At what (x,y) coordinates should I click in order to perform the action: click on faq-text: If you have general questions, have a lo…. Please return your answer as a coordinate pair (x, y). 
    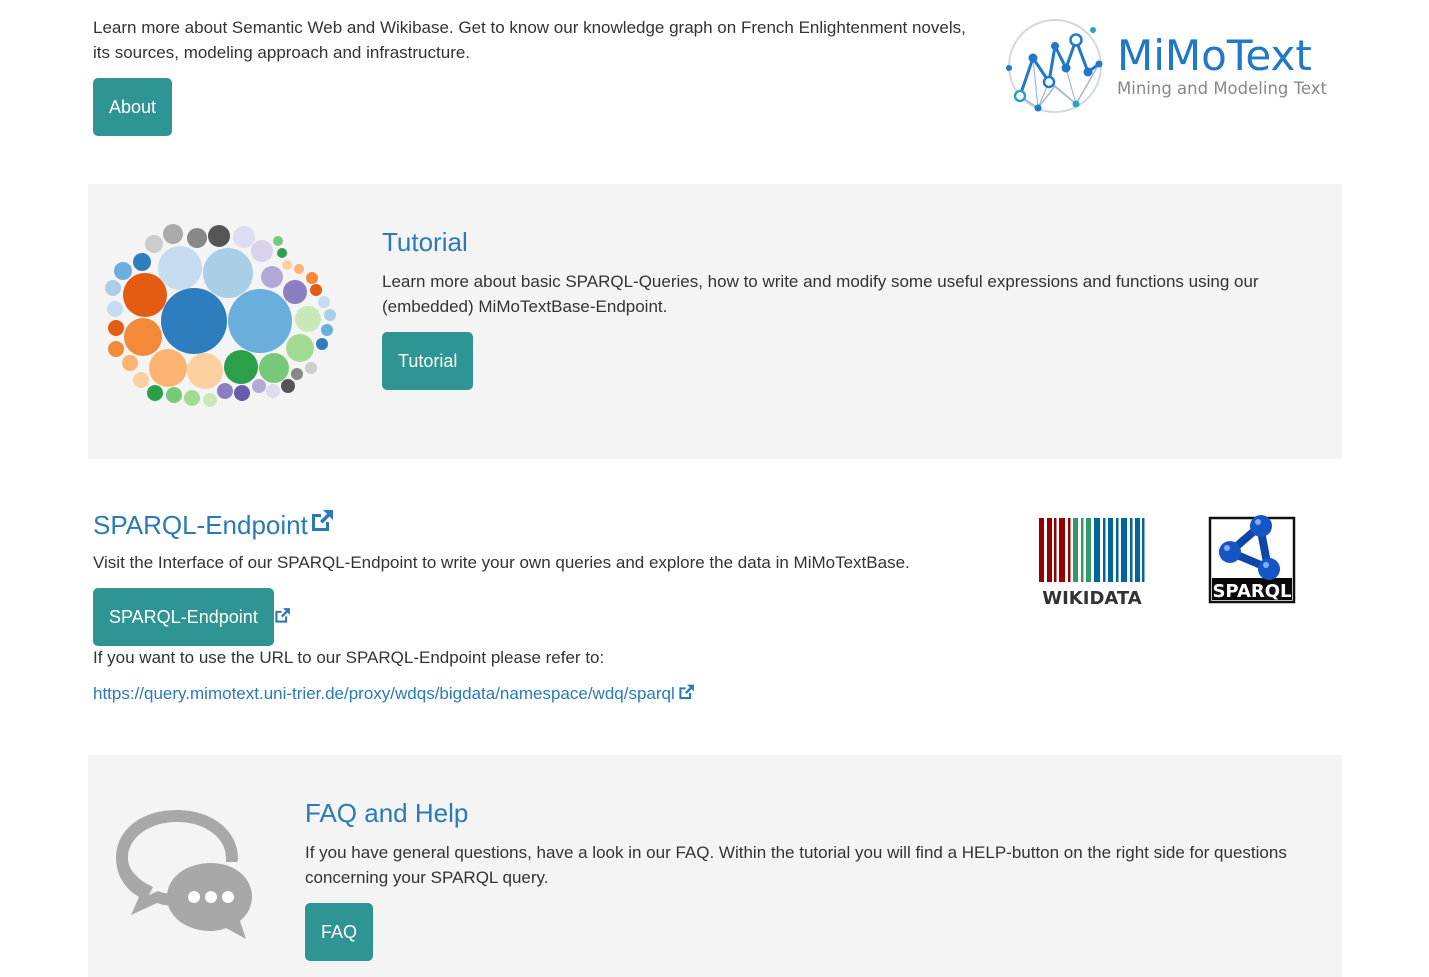
    Looking at the image, I should click on (796, 865).